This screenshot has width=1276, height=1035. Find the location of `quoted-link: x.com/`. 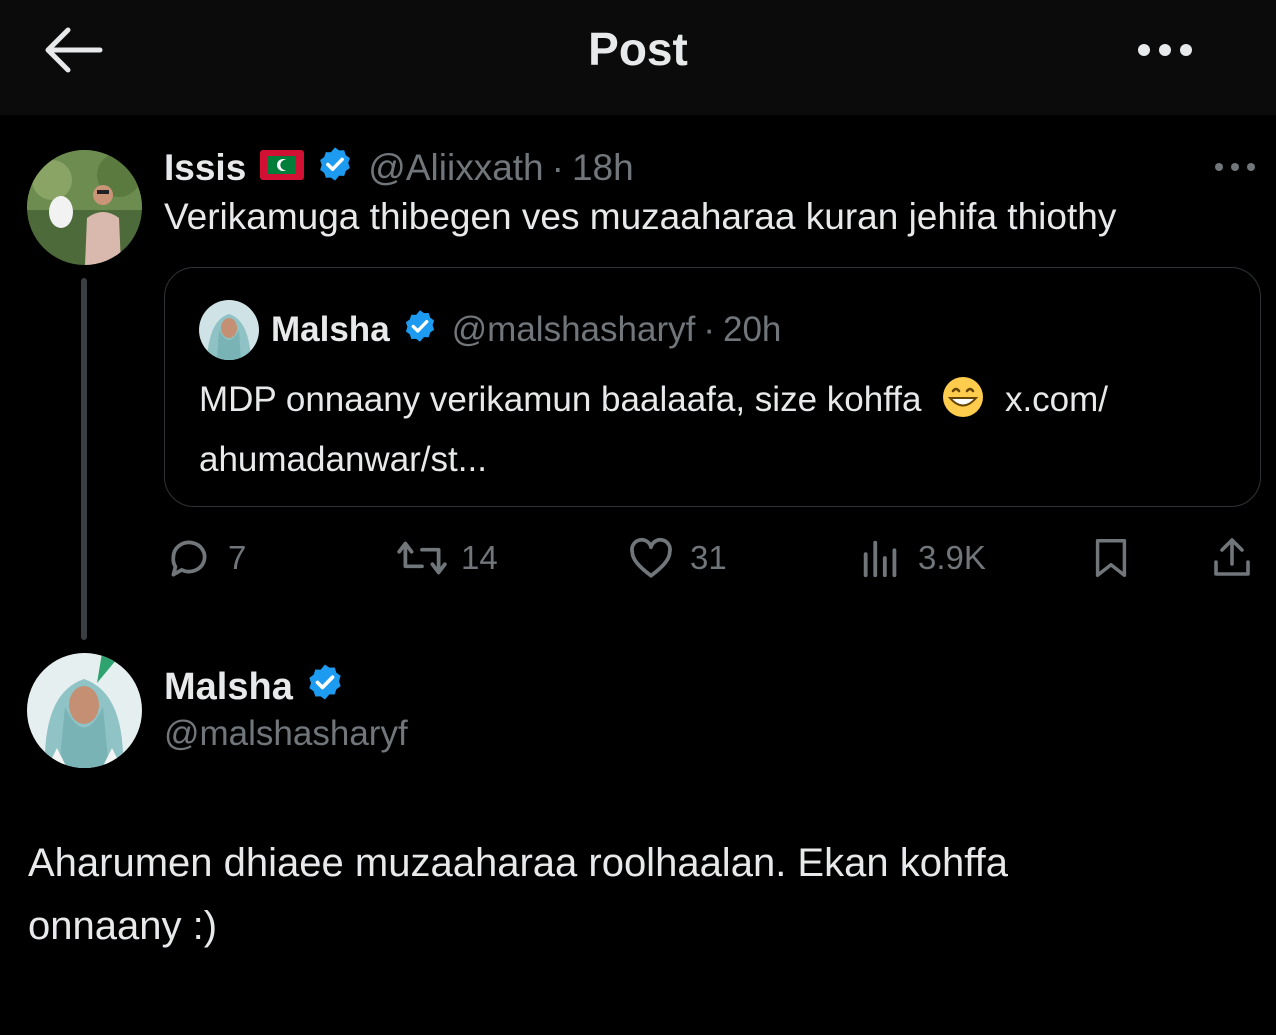

quoted-link: x.com/ is located at coordinates (1056, 399).